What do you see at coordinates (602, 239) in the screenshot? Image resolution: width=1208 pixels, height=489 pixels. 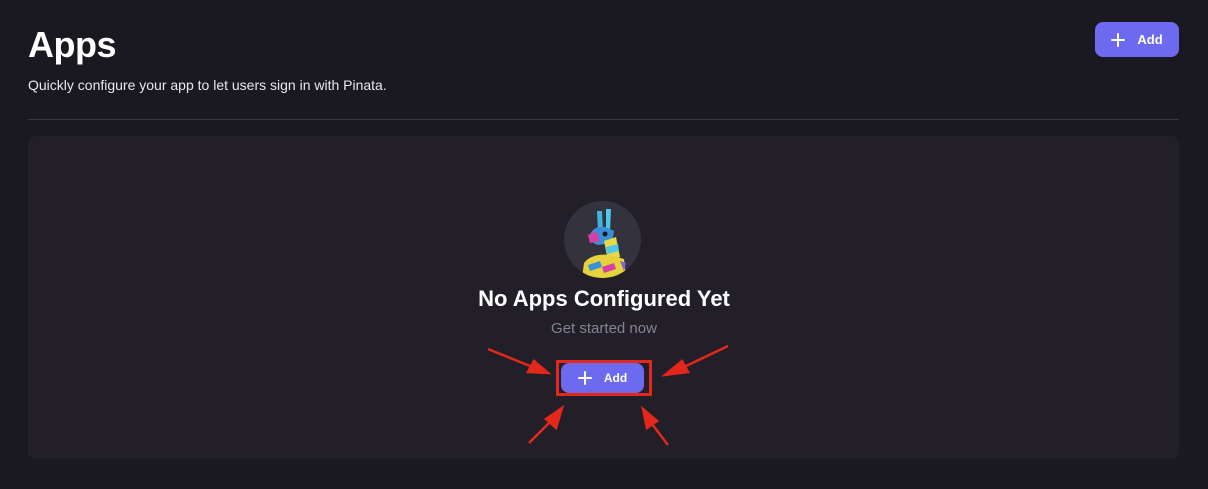 I see `pinata-llama-icon` at bounding box center [602, 239].